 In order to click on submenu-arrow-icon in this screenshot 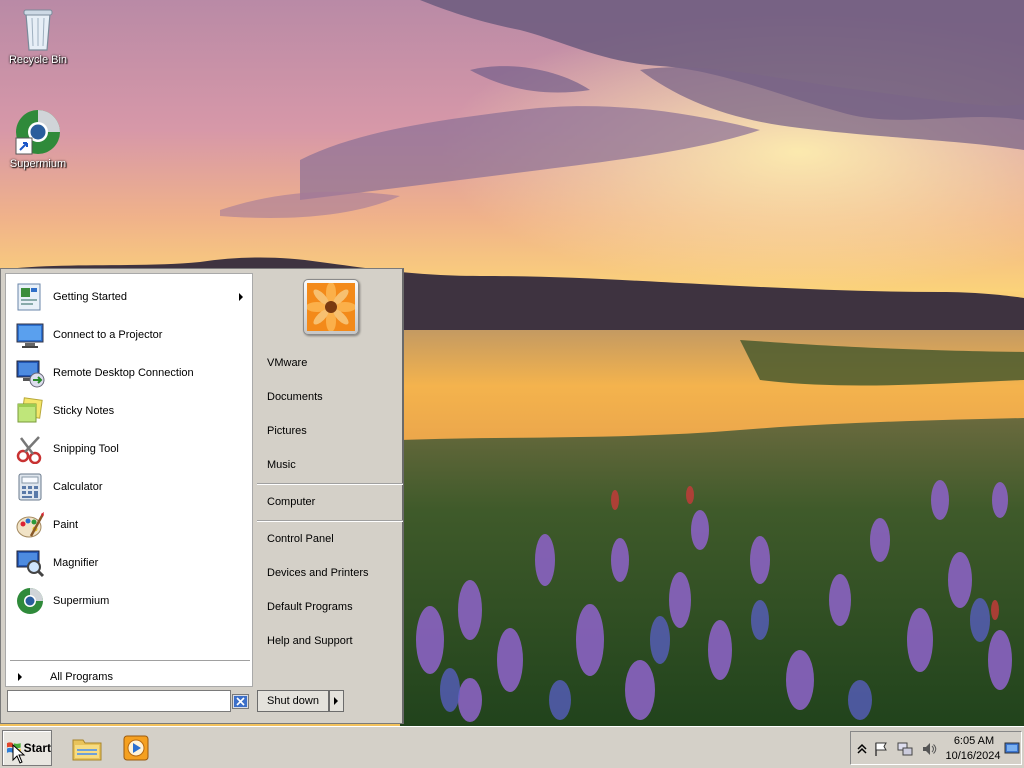, I will do `click(241, 297)`.